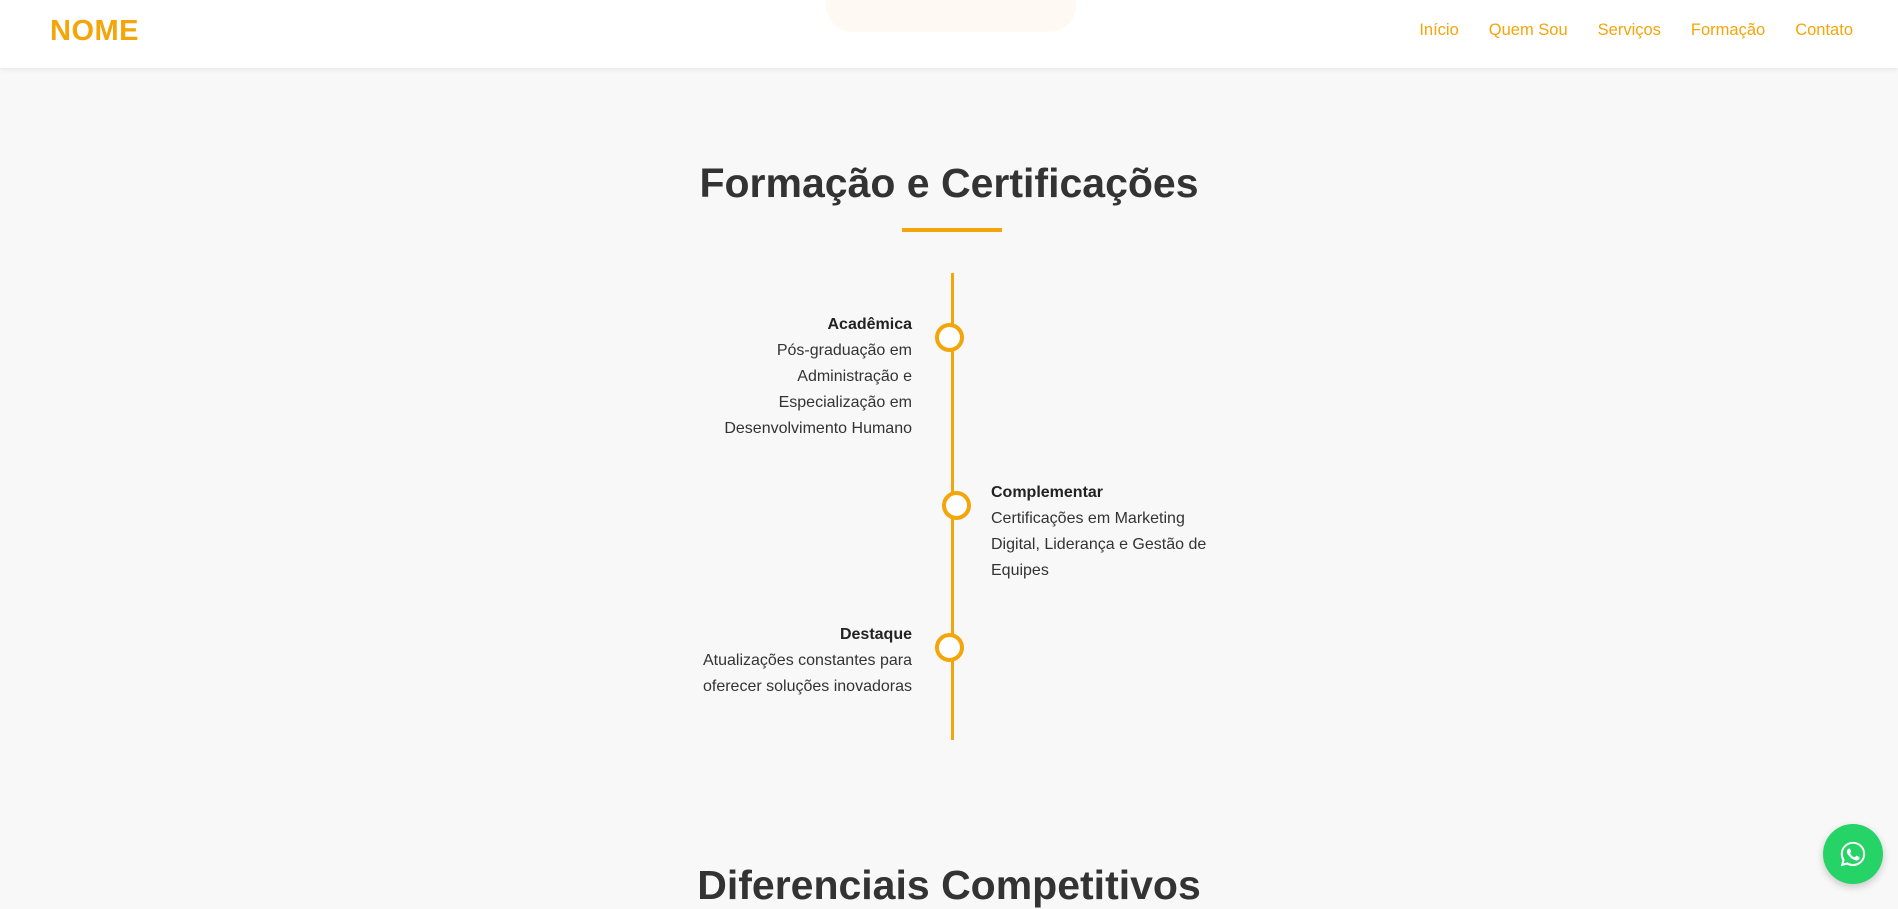 The width and height of the screenshot is (1898, 909). Describe the element at coordinates (952, 230) in the screenshot. I see `title-underline` at that location.